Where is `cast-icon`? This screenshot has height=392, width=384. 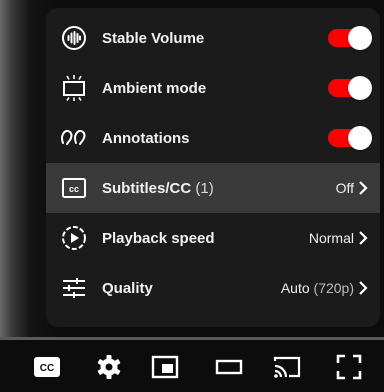
cast-icon is located at coordinates (287, 367).